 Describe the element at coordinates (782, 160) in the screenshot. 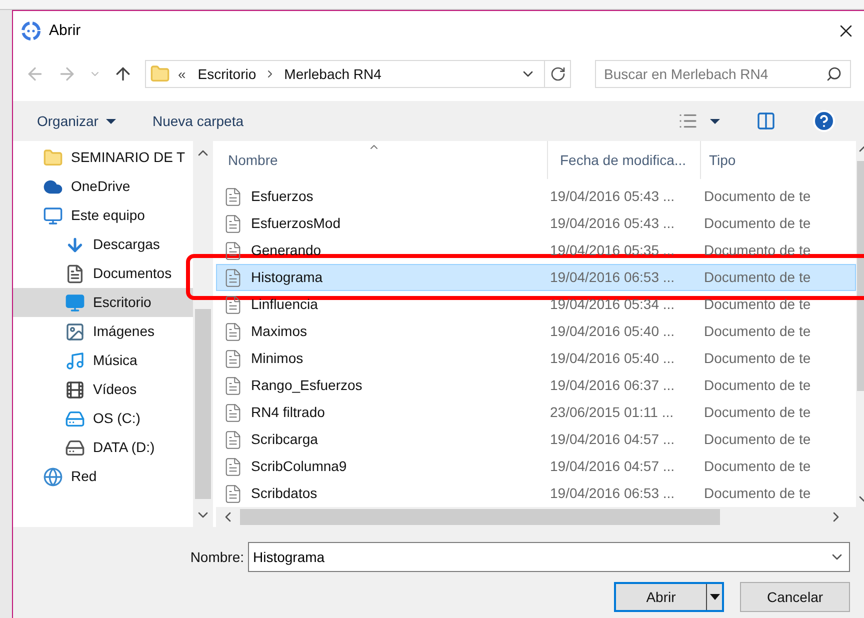

I see `column-header: Tipo` at that location.